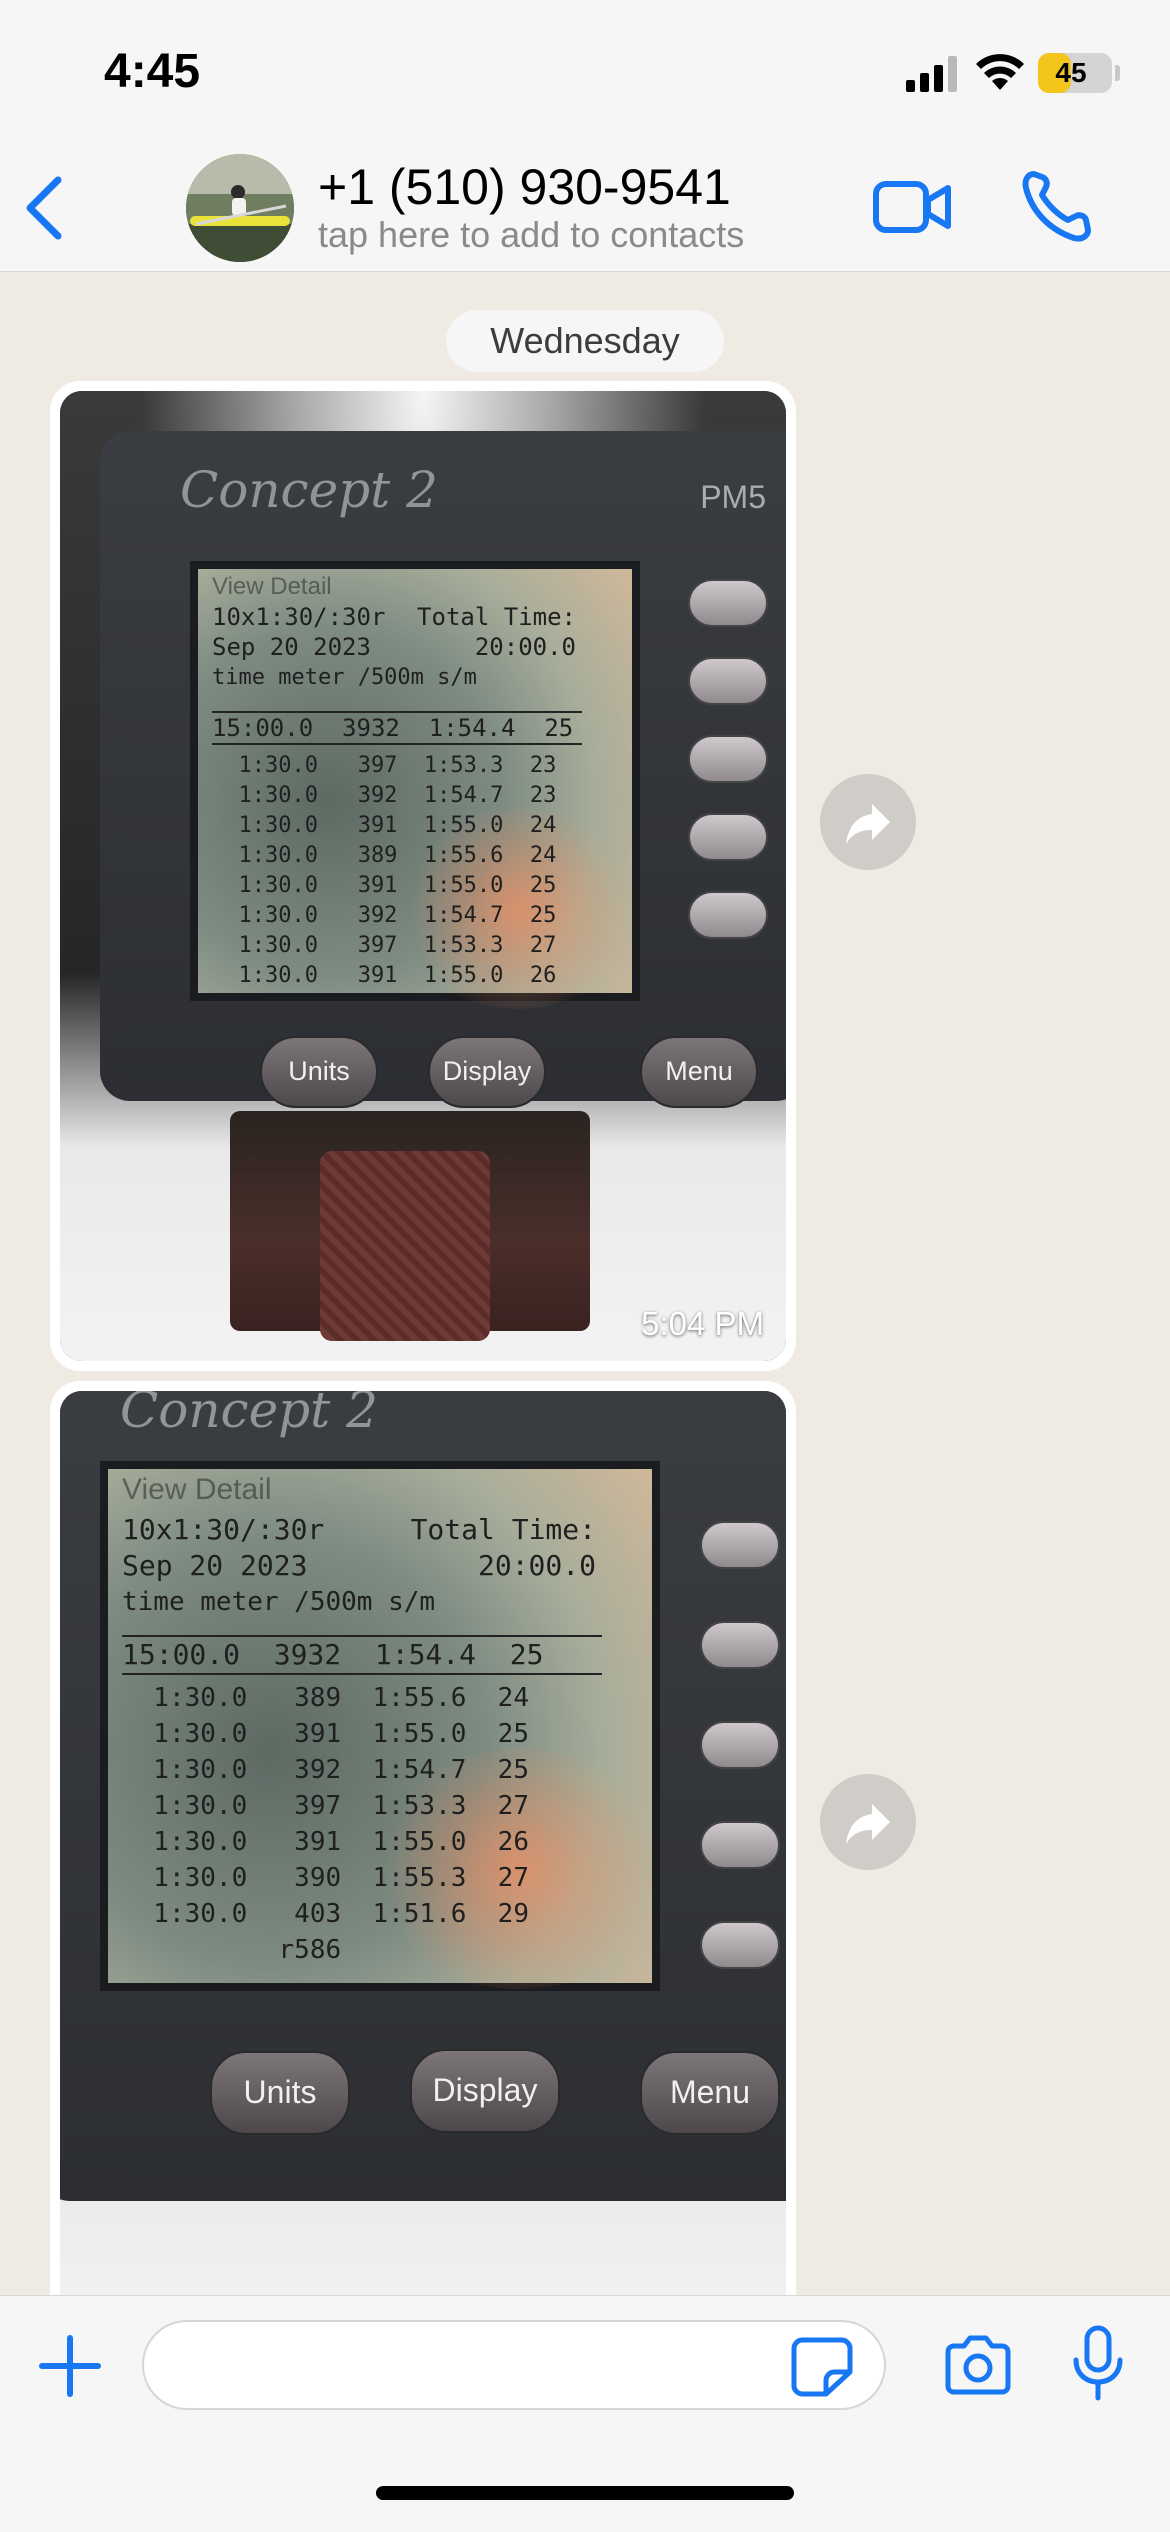  I want to click on monitor-model: PM5, so click(733, 497).